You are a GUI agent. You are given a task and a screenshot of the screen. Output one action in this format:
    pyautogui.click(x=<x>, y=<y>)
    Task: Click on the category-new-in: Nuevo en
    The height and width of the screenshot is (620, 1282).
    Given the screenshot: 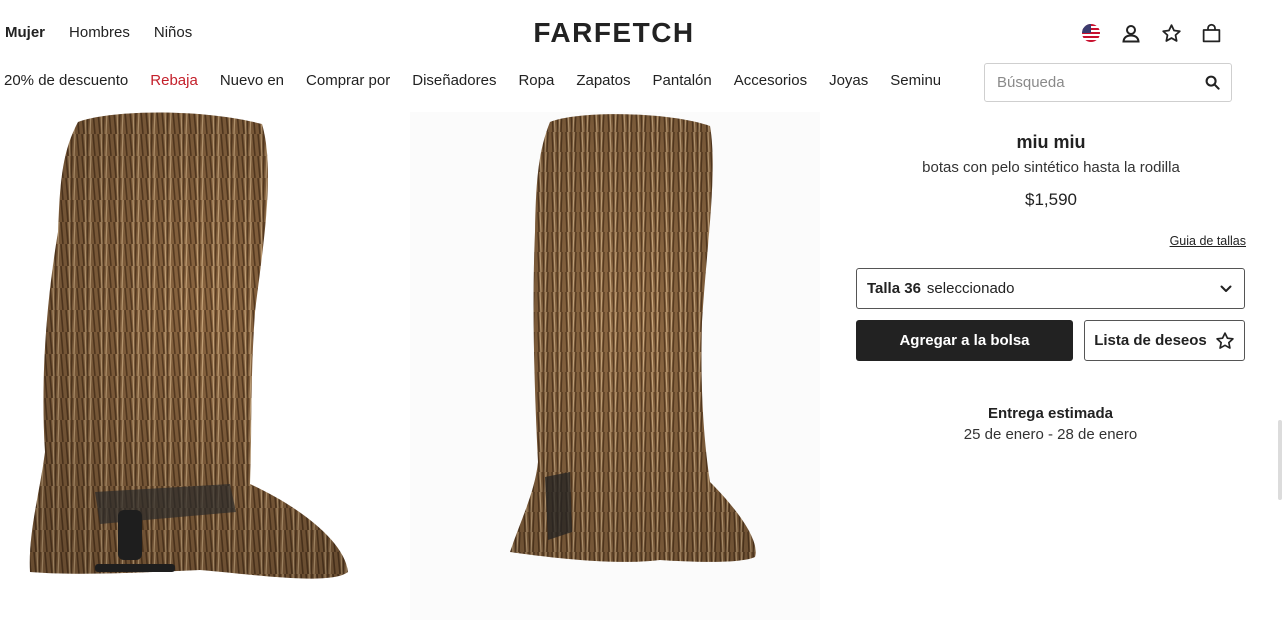 What is the action you would take?
    pyautogui.click(x=252, y=80)
    